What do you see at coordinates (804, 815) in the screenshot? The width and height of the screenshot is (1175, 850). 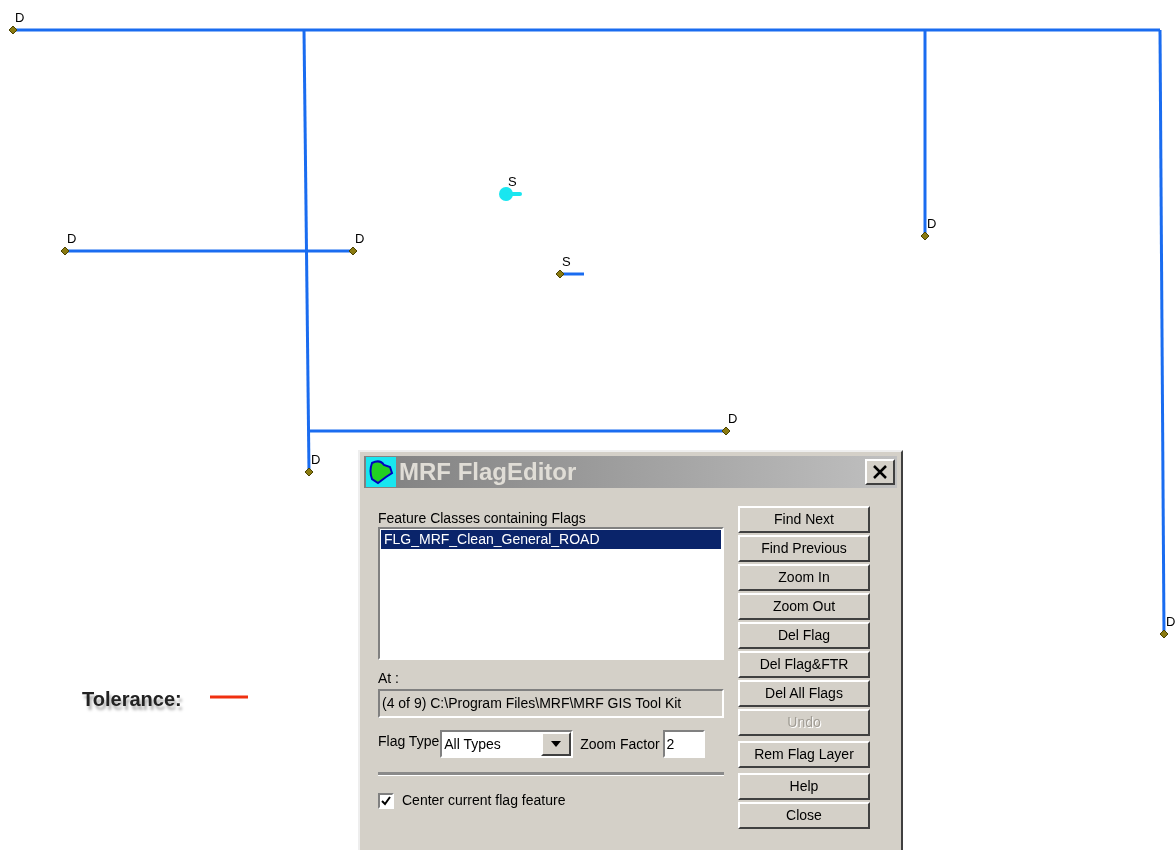 I see `dialog-button: Close` at bounding box center [804, 815].